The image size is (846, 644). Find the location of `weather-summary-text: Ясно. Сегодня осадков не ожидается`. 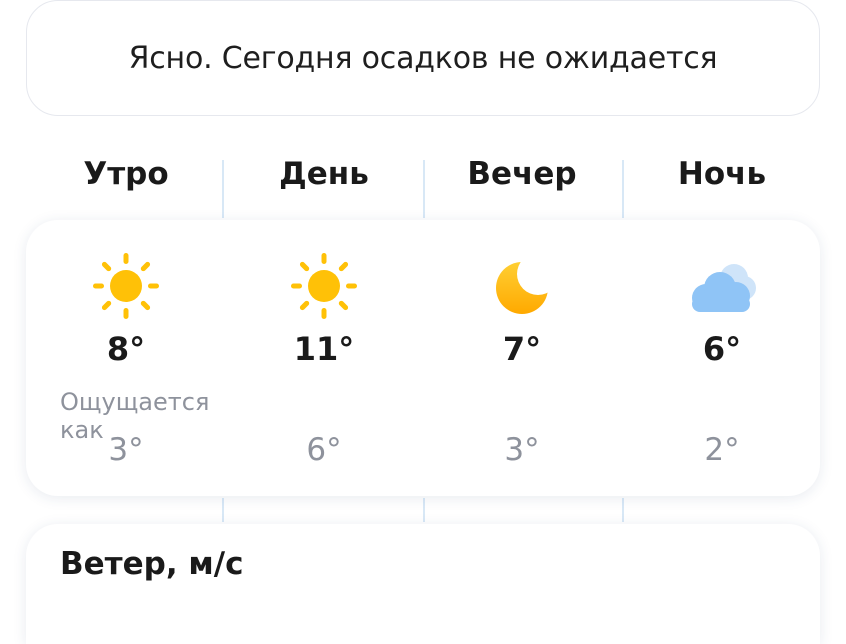

weather-summary-text: Ясно. Сегодня осадков не ожидается is located at coordinates (423, 58).